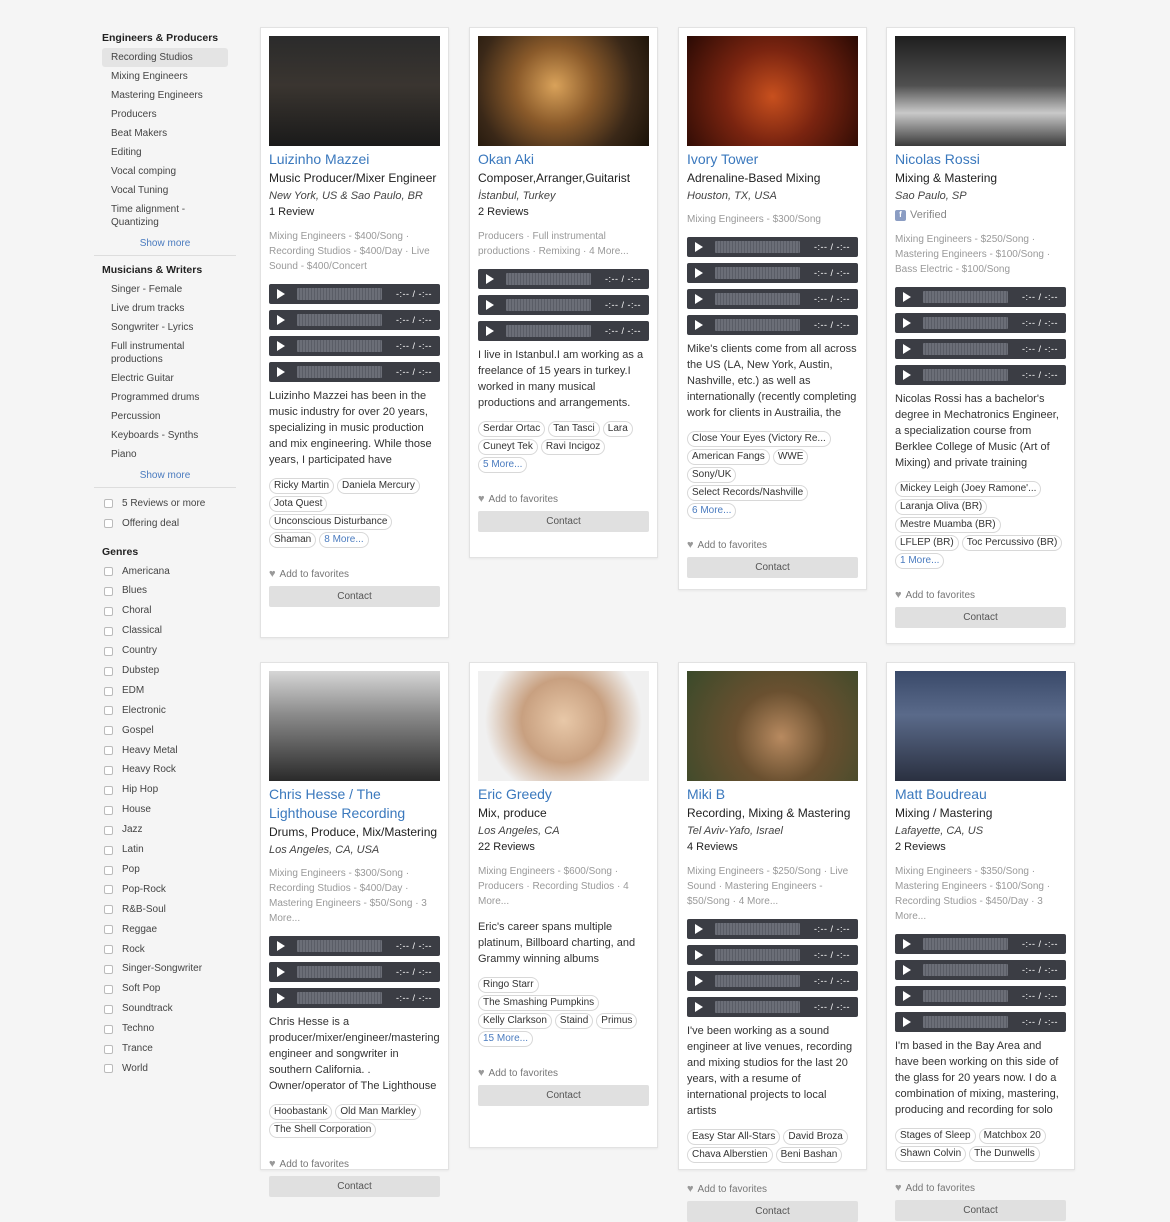 This screenshot has width=1170, height=1222. What do you see at coordinates (165, 731) in the screenshot?
I see `filter-gospel: Gospel` at bounding box center [165, 731].